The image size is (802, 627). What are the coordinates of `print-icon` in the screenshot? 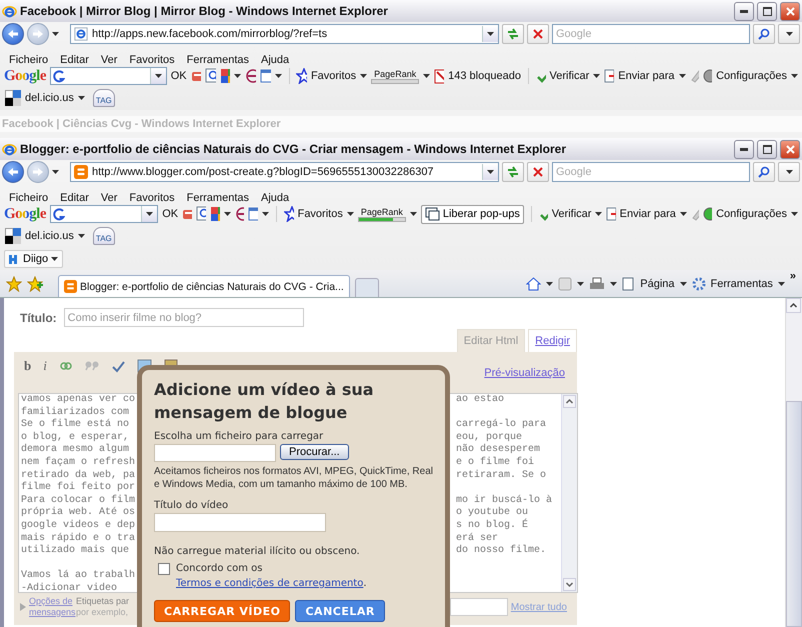 It's located at (597, 283).